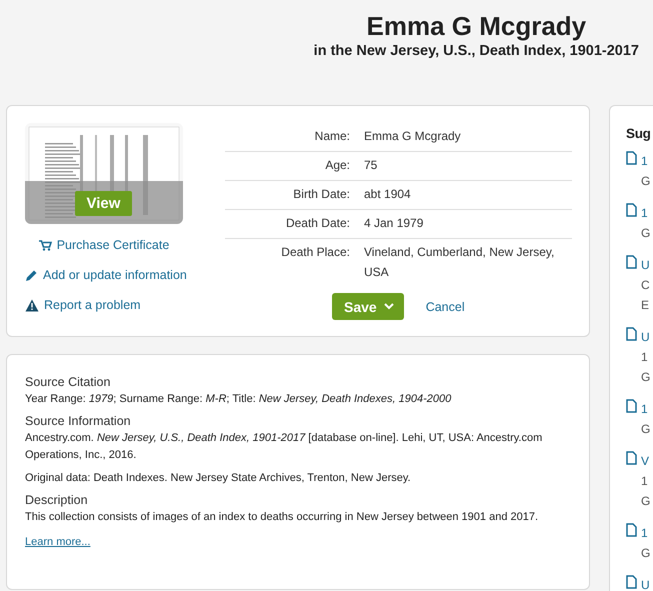 The image size is (653, 591). Describe the element at coordinates (104, 305) in the screenshot. I see `report-link: Report a problem` at that location.